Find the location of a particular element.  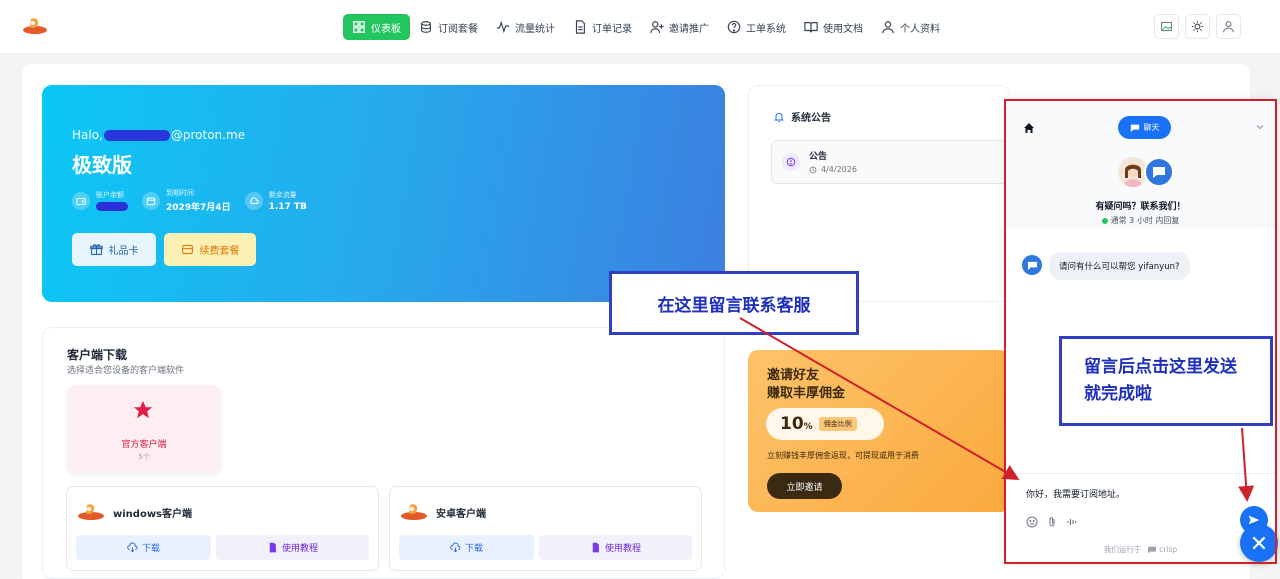

theme-toggle-button is located at coordinates (1197, 26).